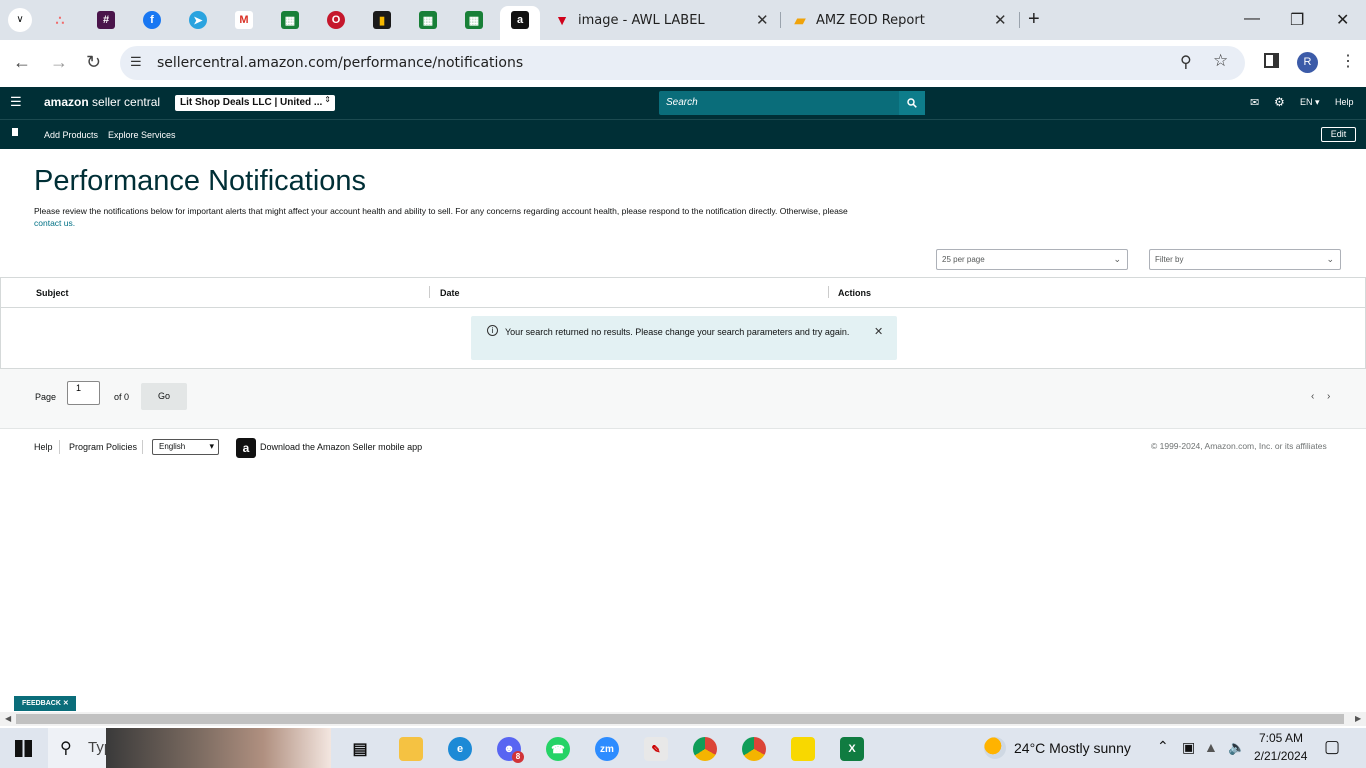 This screenshot has width=1366, height=768. Describe the element at coordinates (1236, 747) in the screenshot. I see `volume-icon: 🔈` at that location.